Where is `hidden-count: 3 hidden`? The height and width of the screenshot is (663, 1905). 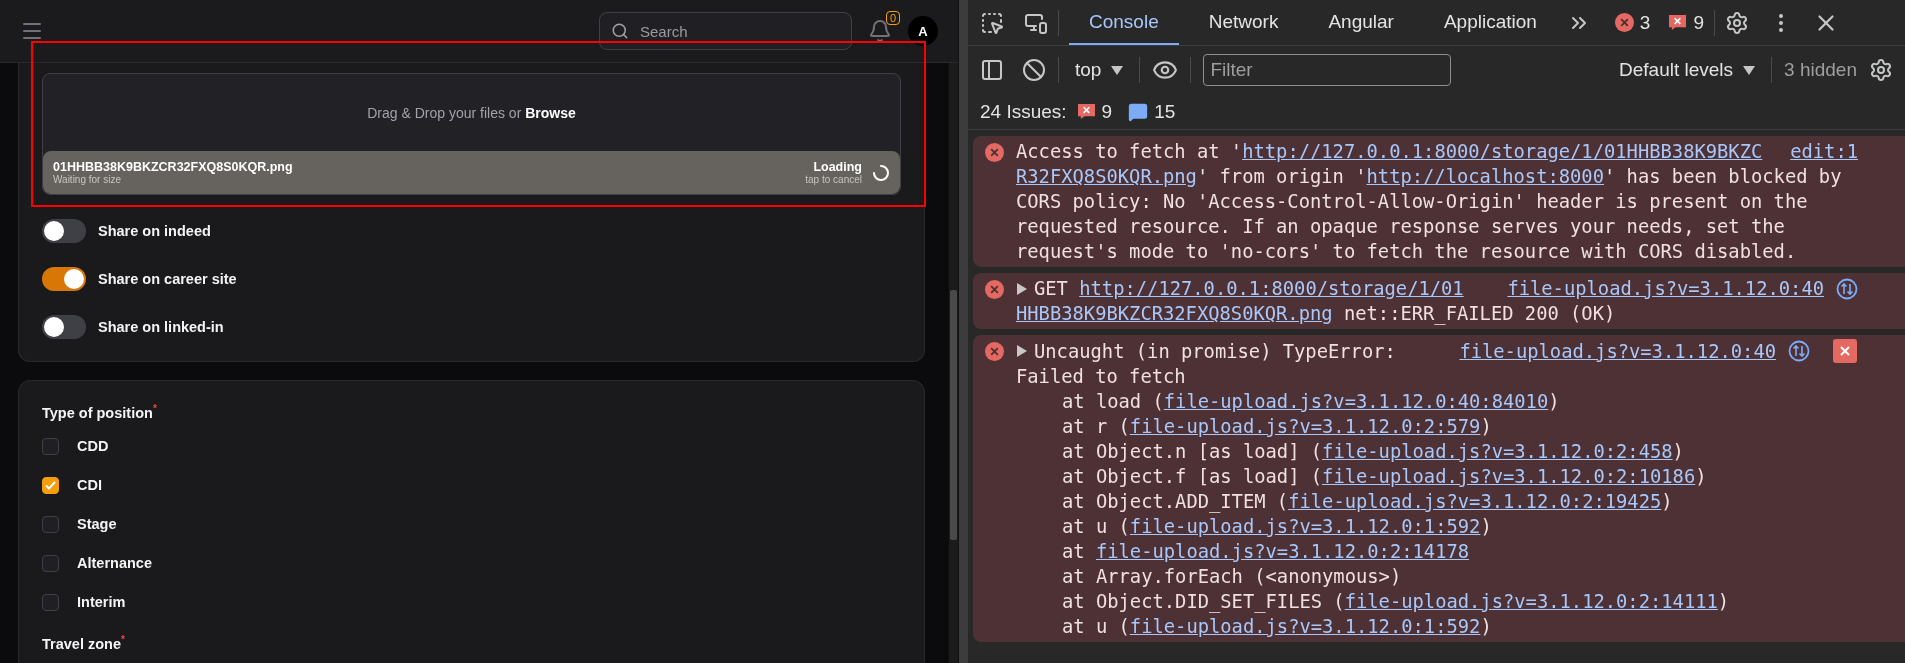 hidden-count: 3 hidden is located at coordinates (1820, 70).